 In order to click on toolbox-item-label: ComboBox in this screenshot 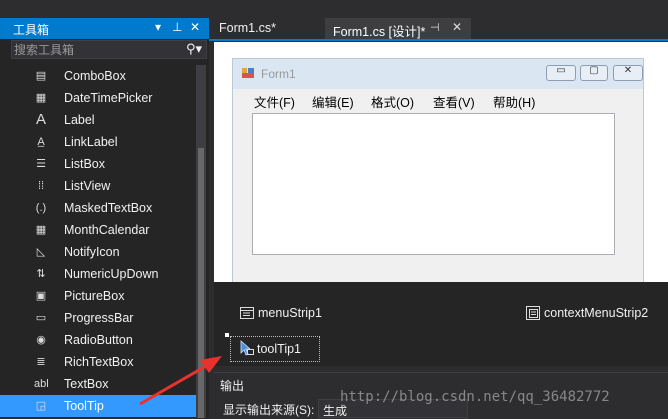, I will do `click(95, 76)`.